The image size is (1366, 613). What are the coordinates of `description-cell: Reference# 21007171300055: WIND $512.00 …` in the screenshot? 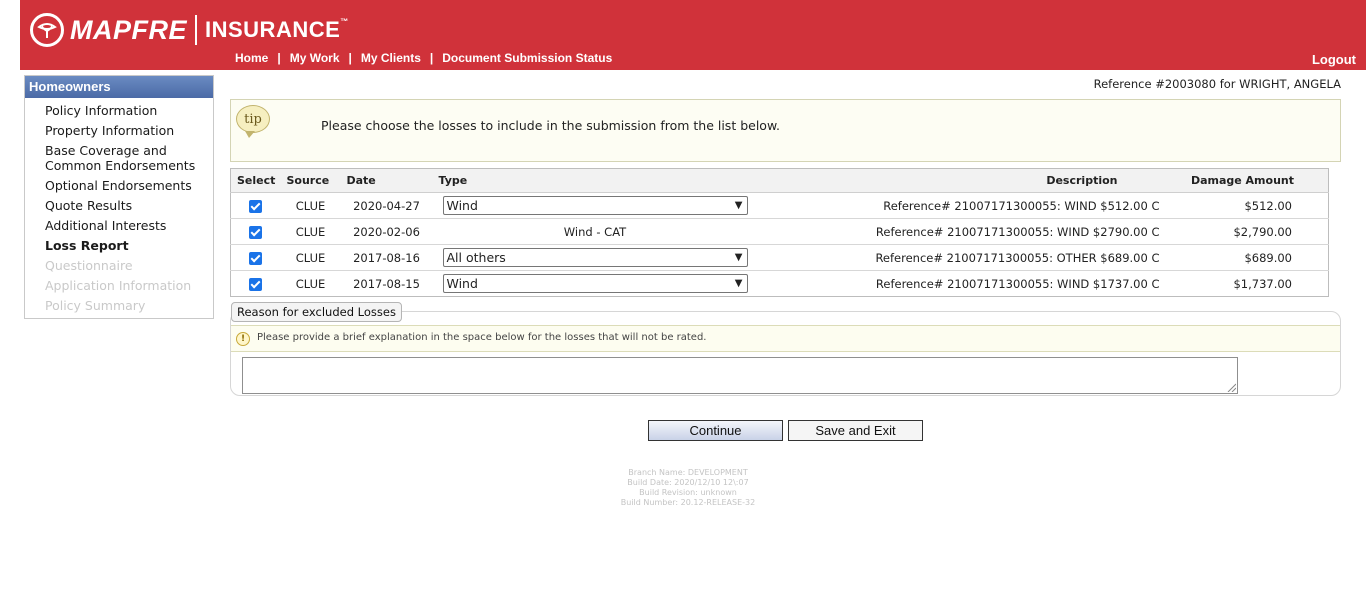 It's located at (967, 205).